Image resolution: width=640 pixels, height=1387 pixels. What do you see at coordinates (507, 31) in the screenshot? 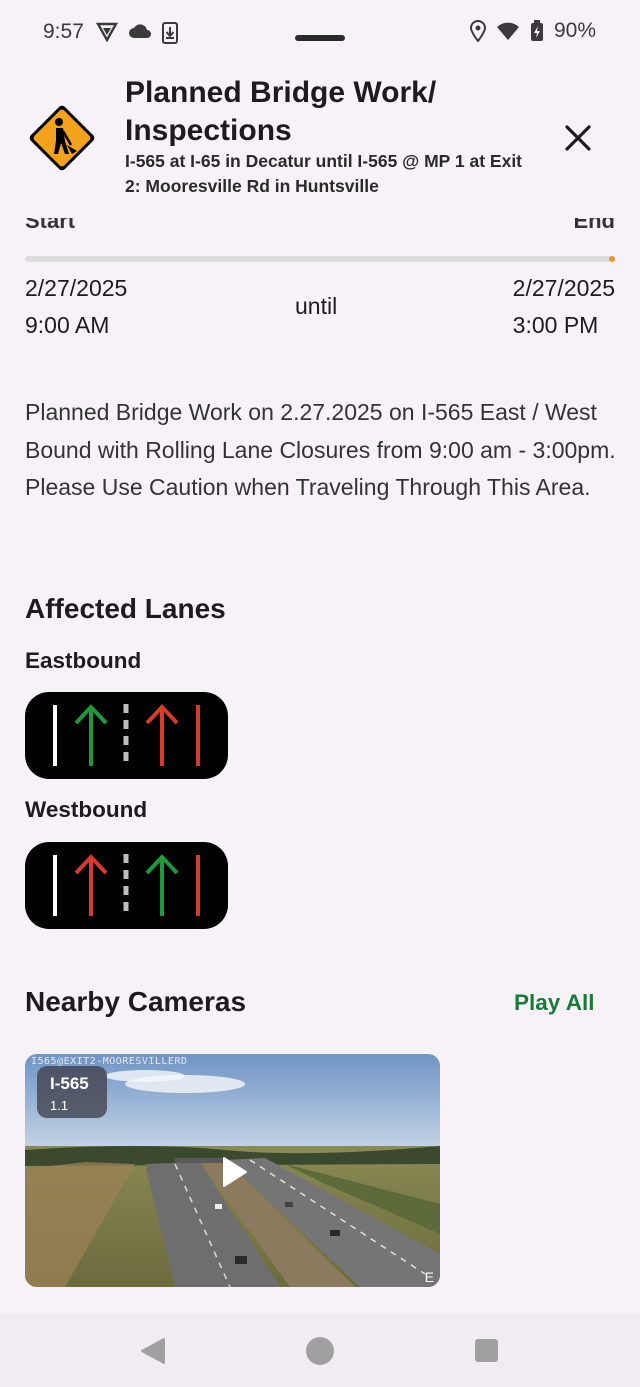
I see `wifi-icon` at bounding box center [507, 31].